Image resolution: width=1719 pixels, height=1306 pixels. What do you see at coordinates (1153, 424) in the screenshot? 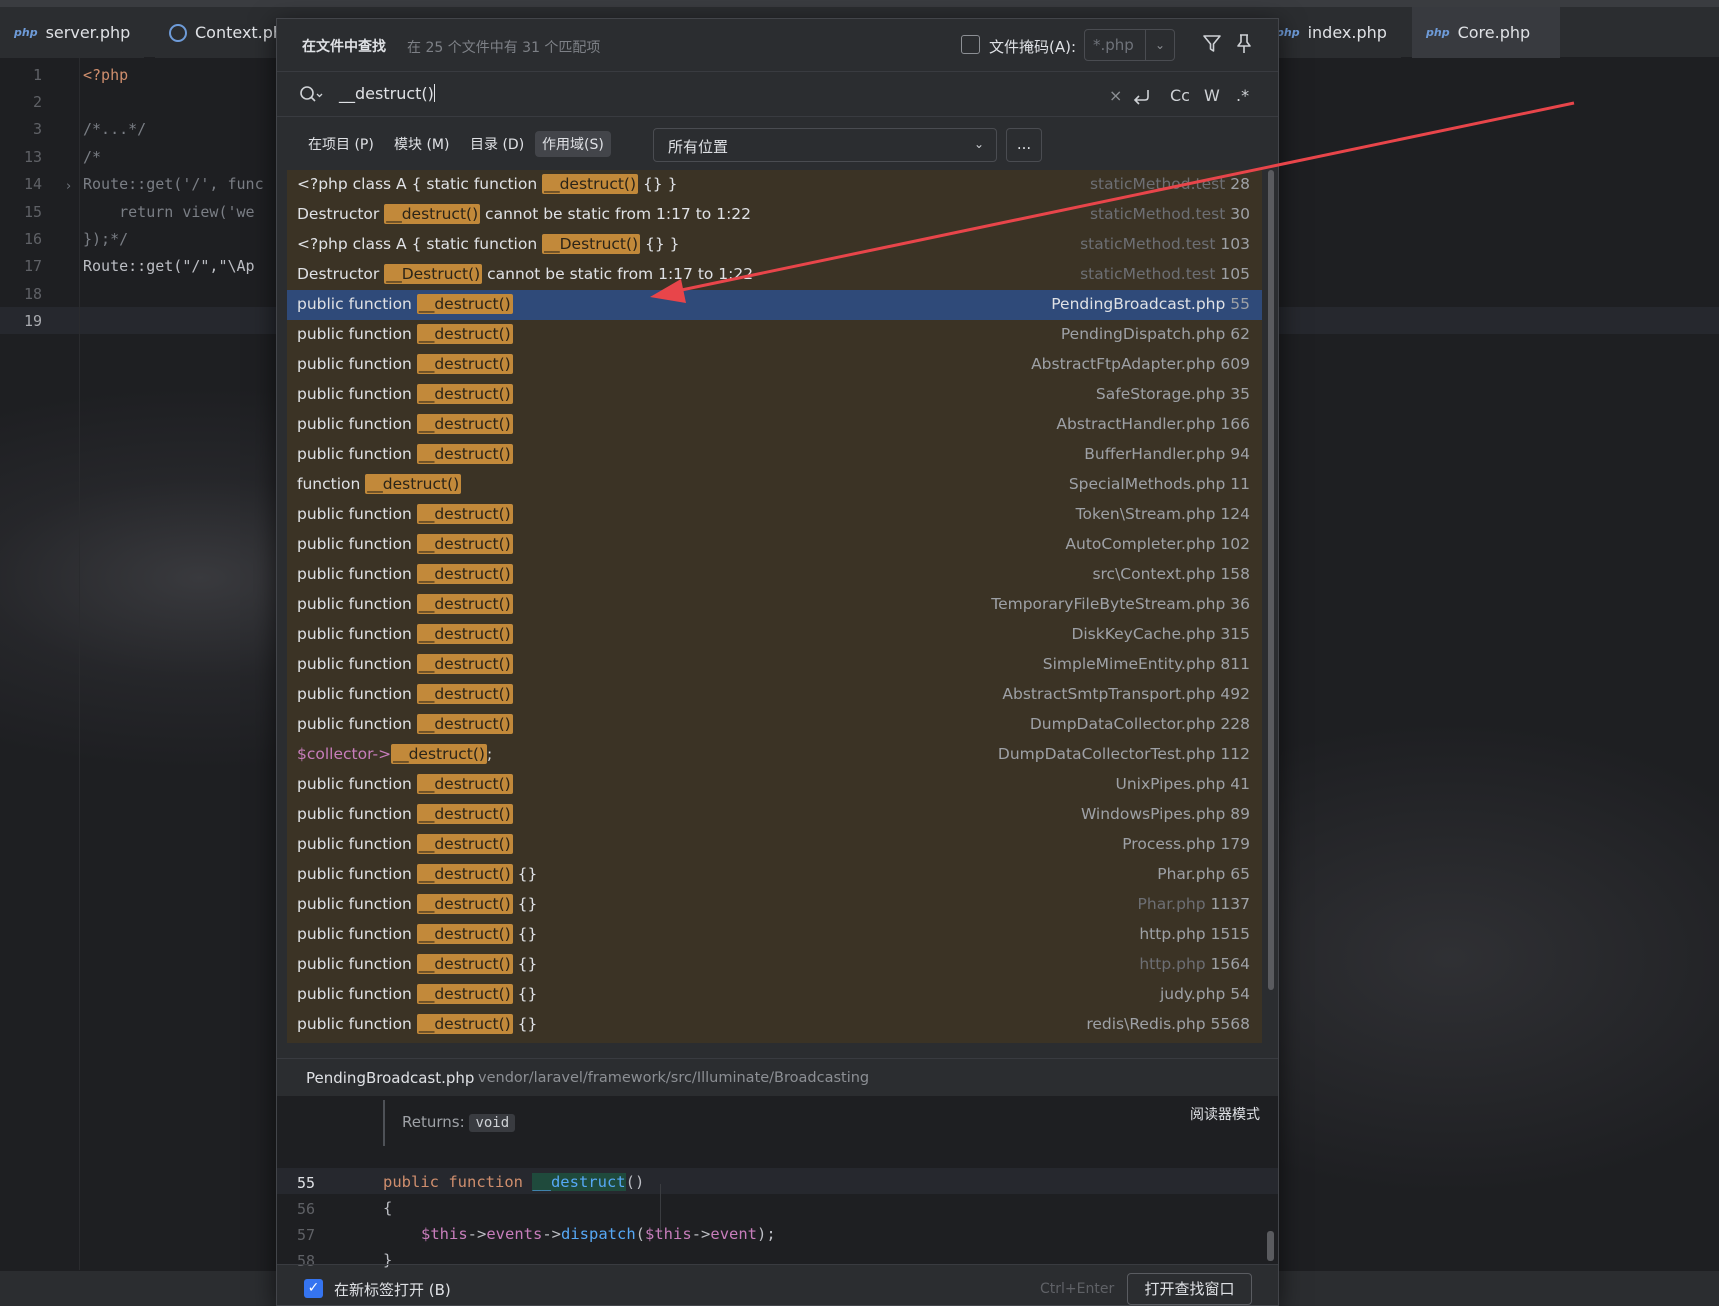
I see `result-location: AbstractHandler.php 166` at bounding box center [1153, 424].